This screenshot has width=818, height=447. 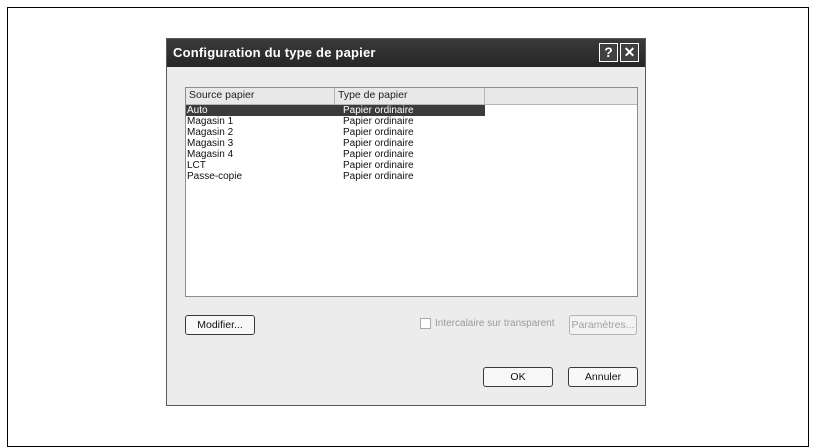 What do you see at coordinates (603, 377) in the screenshot?
I see `cancel-button: Annuler` at bounding box center [603, 377].